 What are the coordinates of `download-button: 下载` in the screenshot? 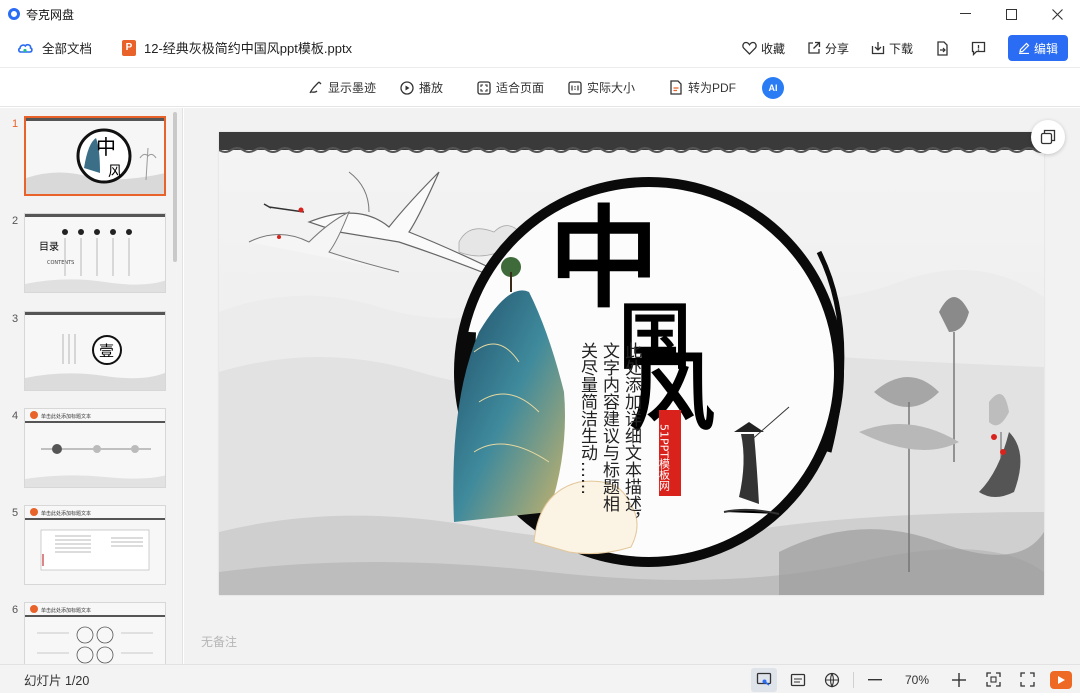 It's located at (892, 48).